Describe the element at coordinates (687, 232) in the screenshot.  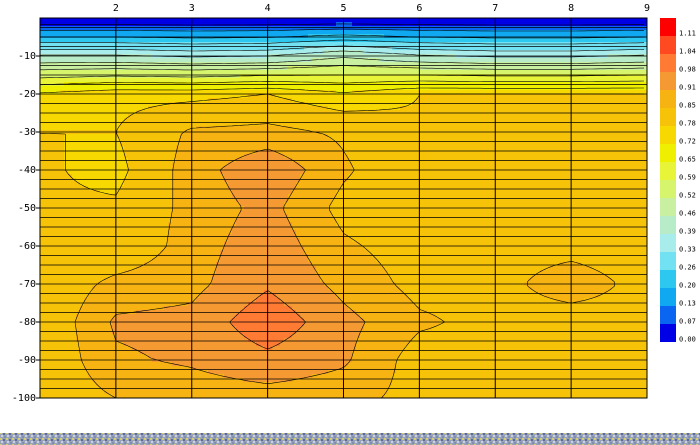
I see `colorbar-label: 0.39` at that location.